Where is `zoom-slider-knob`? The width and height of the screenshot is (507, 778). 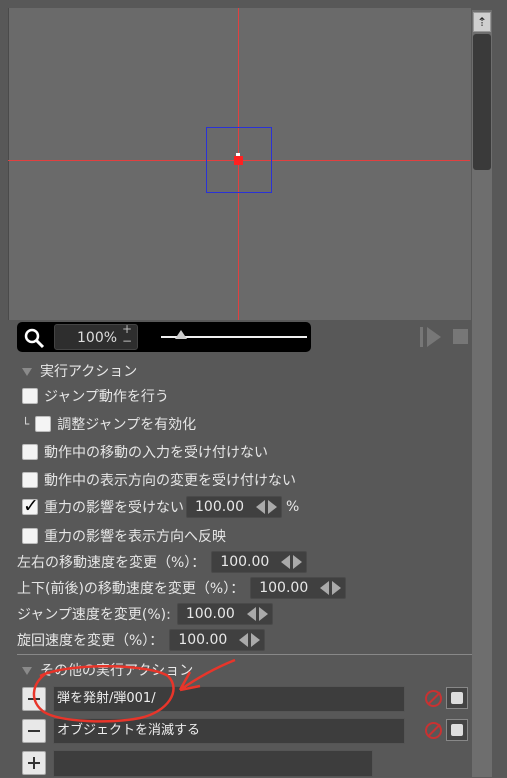
zoom-slider-knob is located at coordinates (181, 334).